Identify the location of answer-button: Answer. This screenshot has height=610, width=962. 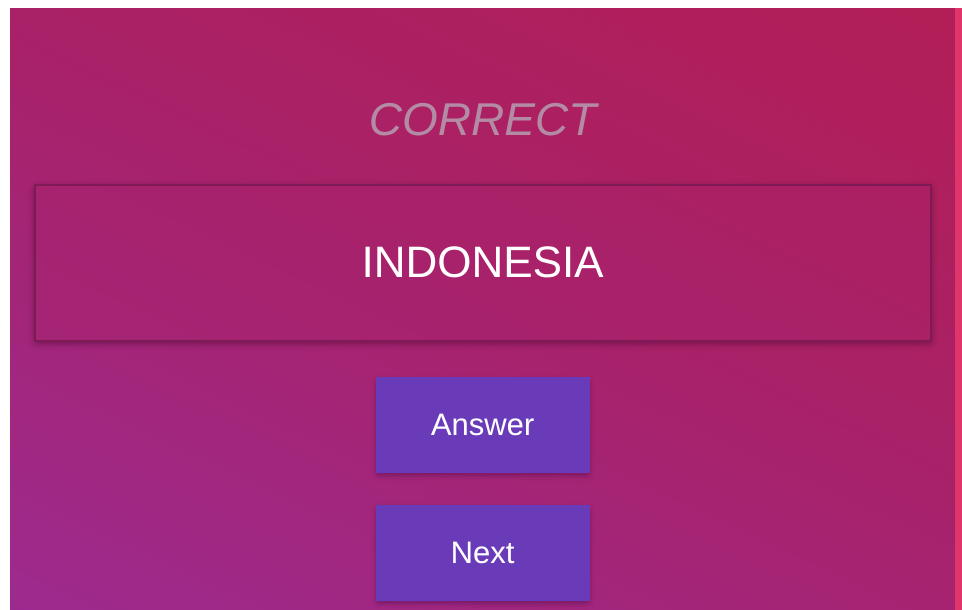
(483, 425).